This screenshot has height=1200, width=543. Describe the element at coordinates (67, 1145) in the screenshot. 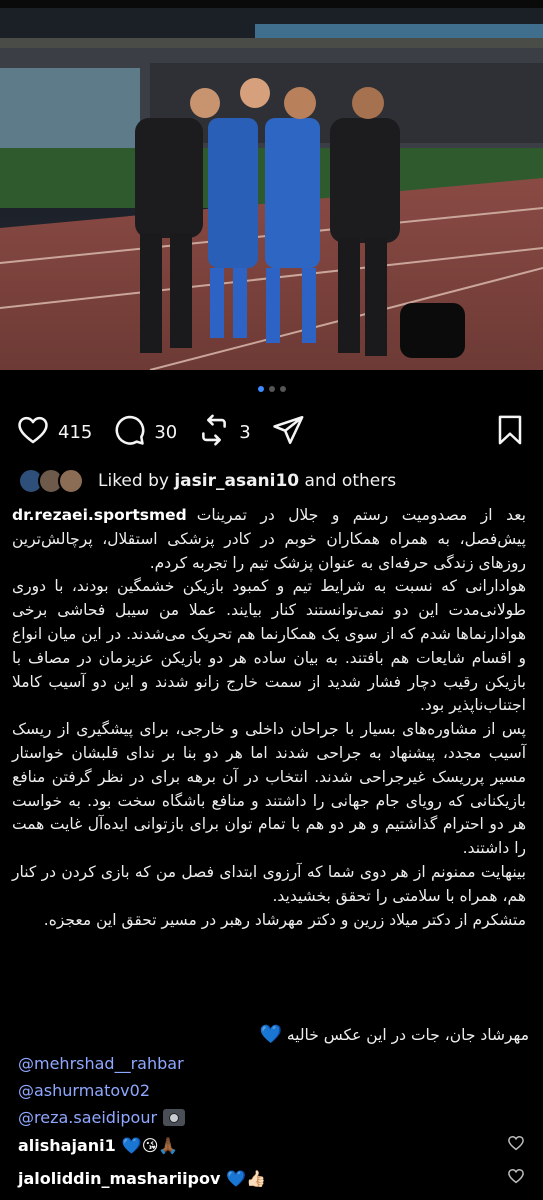

I see `comment-username: alishajani1` at that location.